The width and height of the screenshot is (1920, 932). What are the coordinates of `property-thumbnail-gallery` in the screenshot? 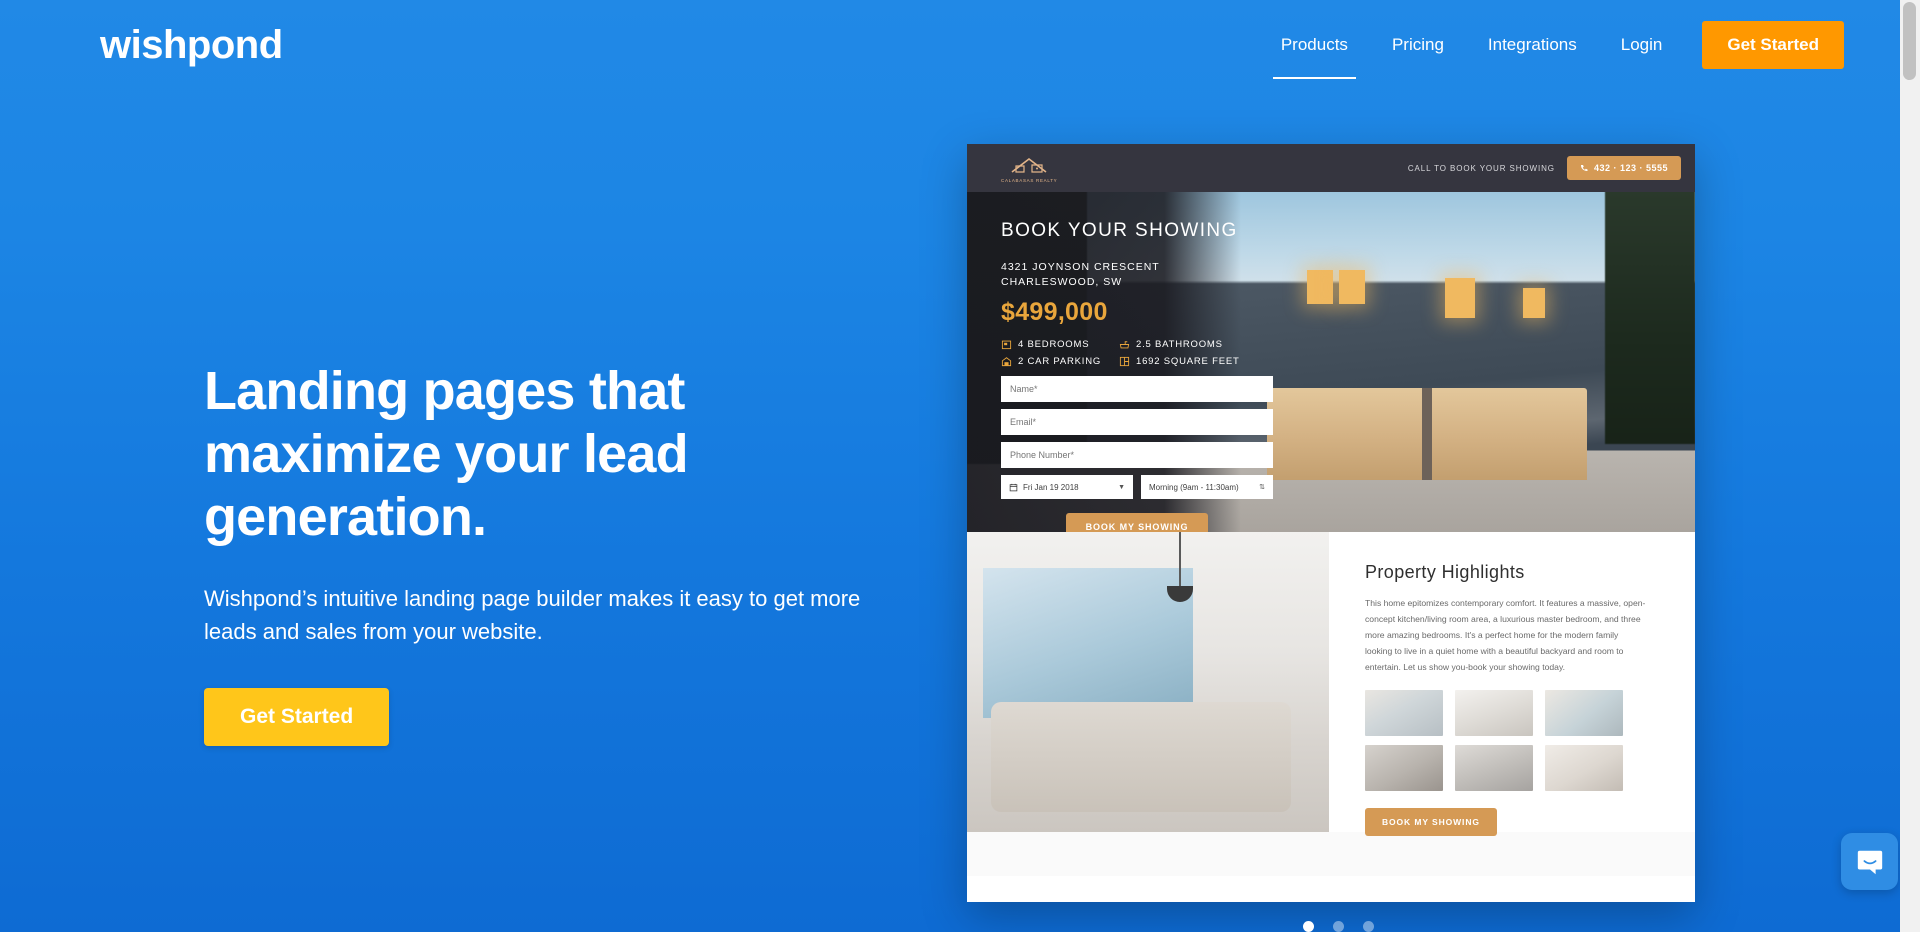 It's located at (1516, 741).